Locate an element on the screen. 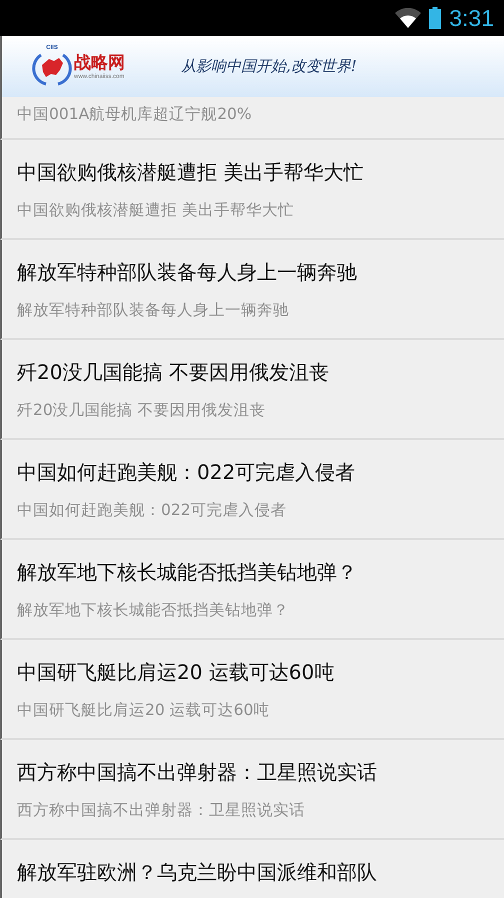 The height and width of the screenshot is (898, 504). article-row: 歼20没几国能搞 不要因用俄发沮丧 歼20没几国能搞 不要因用俄发沮丧 is located at coordinates (252, 390).